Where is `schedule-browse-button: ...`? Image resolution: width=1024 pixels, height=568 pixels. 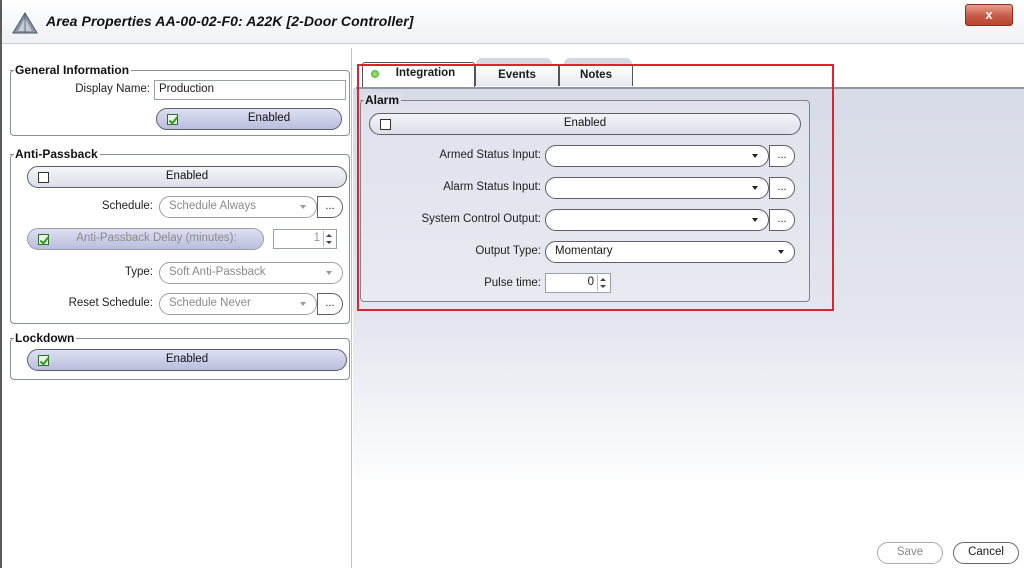
schedule-browse-button: ... is located at coordinates (330, 207).